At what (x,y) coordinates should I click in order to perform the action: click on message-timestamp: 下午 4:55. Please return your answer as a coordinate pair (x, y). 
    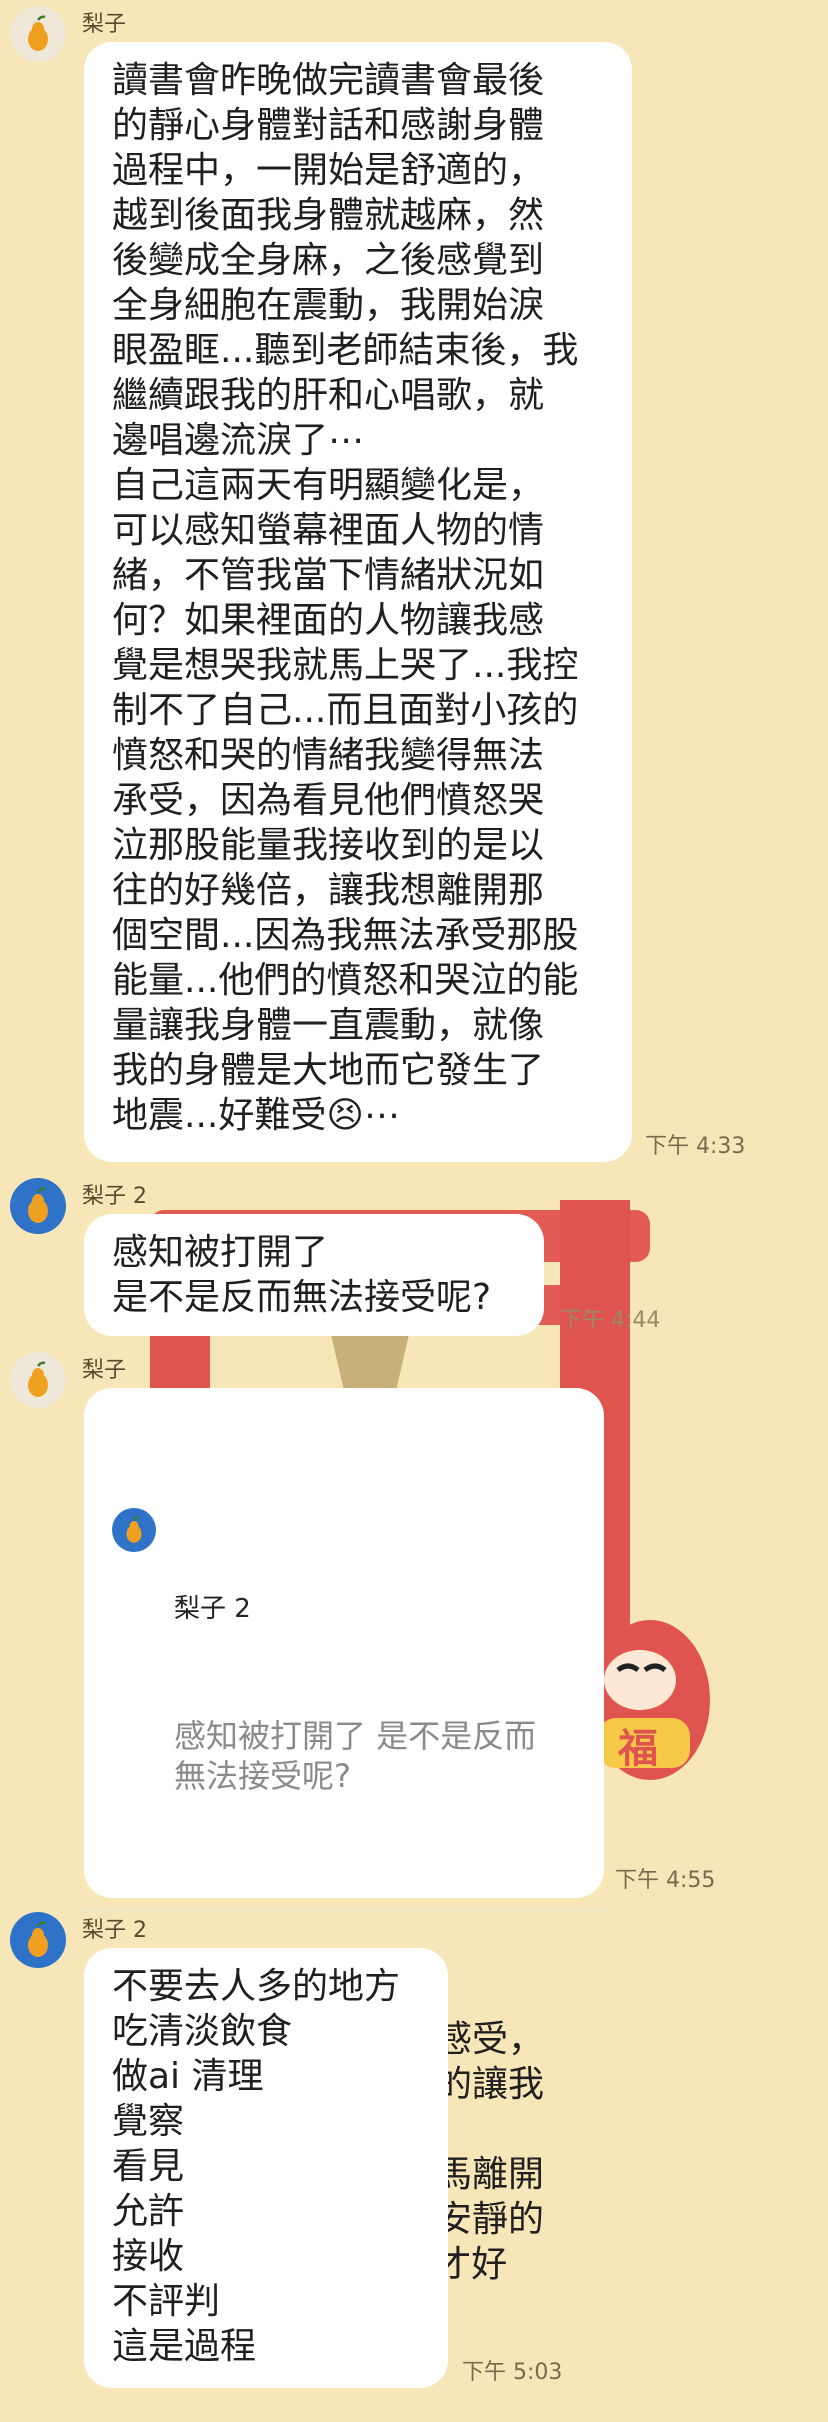
    Looking at the image, I should click on (665, 1880).